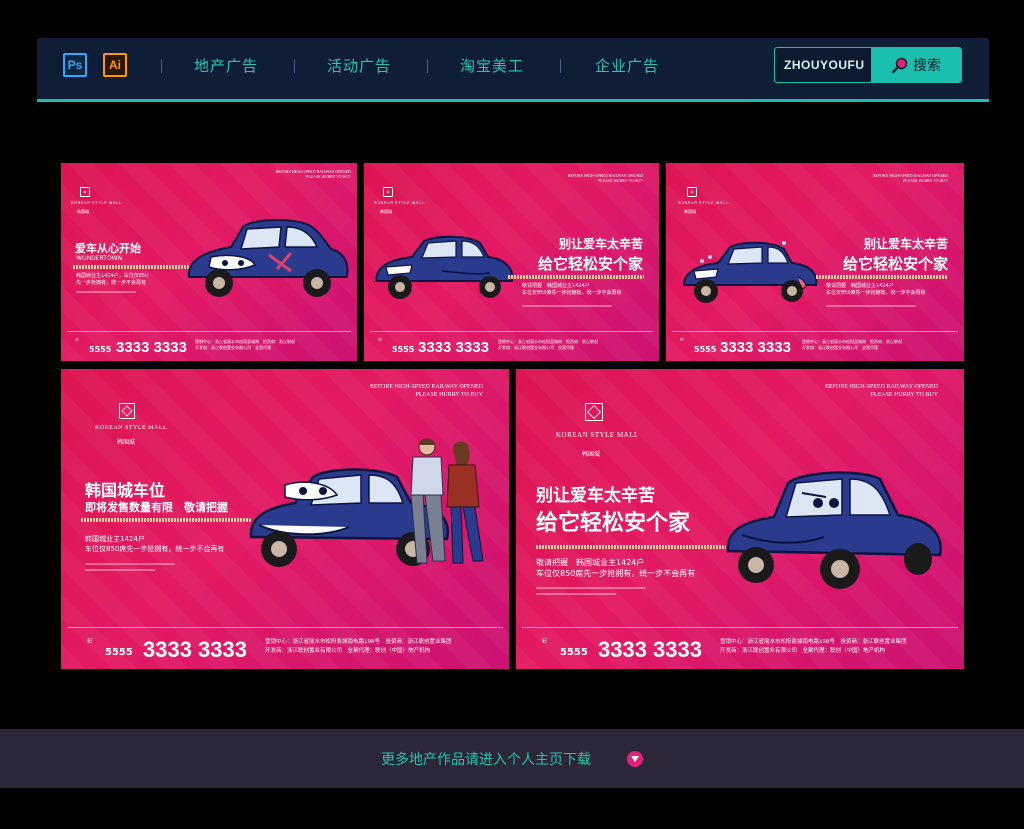  I want to click on search-button: 搜索, so click(916, 65).